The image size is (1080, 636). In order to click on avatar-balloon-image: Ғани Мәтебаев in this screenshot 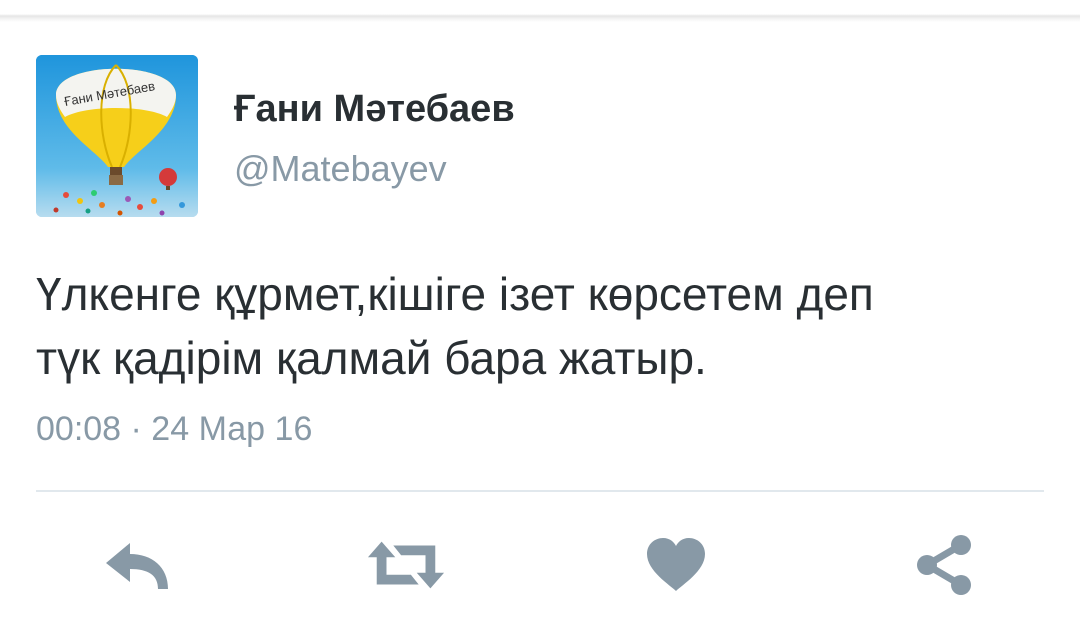, I will do `click(117, 136)`.